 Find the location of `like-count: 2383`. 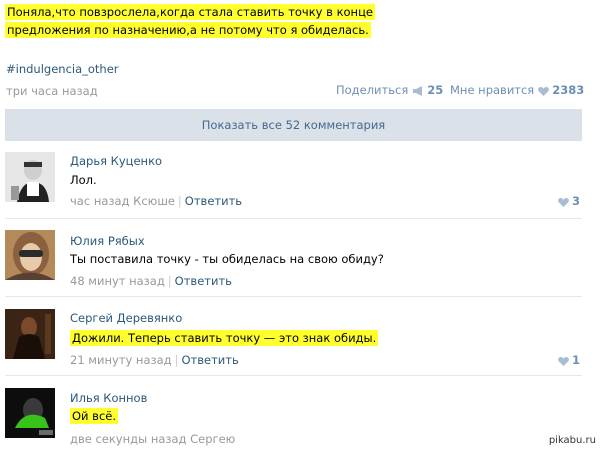

like-count: 2383 is located at coordinates (568, 90).